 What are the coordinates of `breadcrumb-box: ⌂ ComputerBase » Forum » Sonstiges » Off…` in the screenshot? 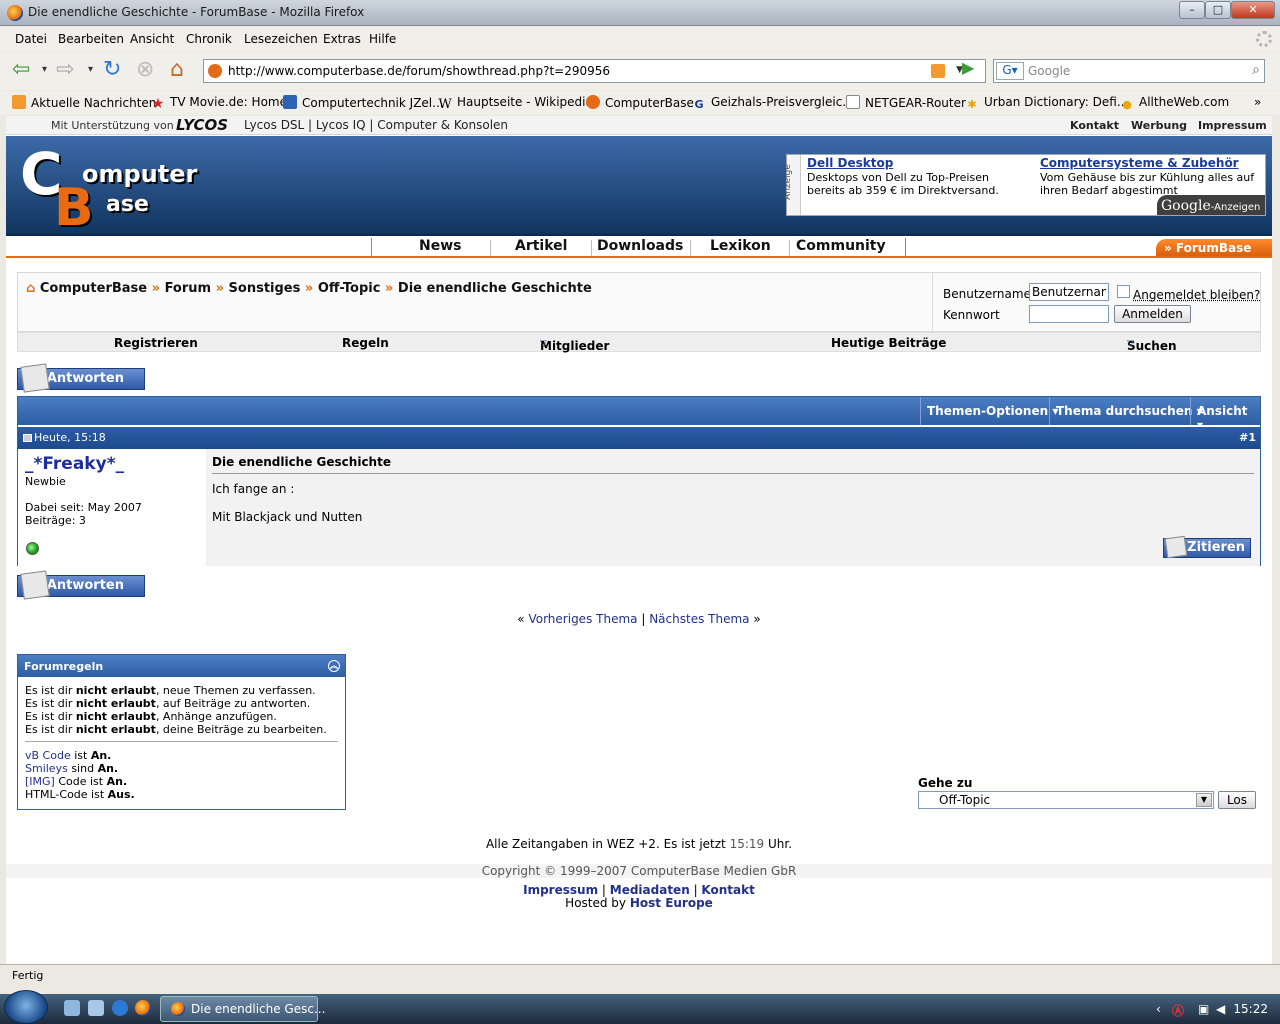 It's located at (639, 302).